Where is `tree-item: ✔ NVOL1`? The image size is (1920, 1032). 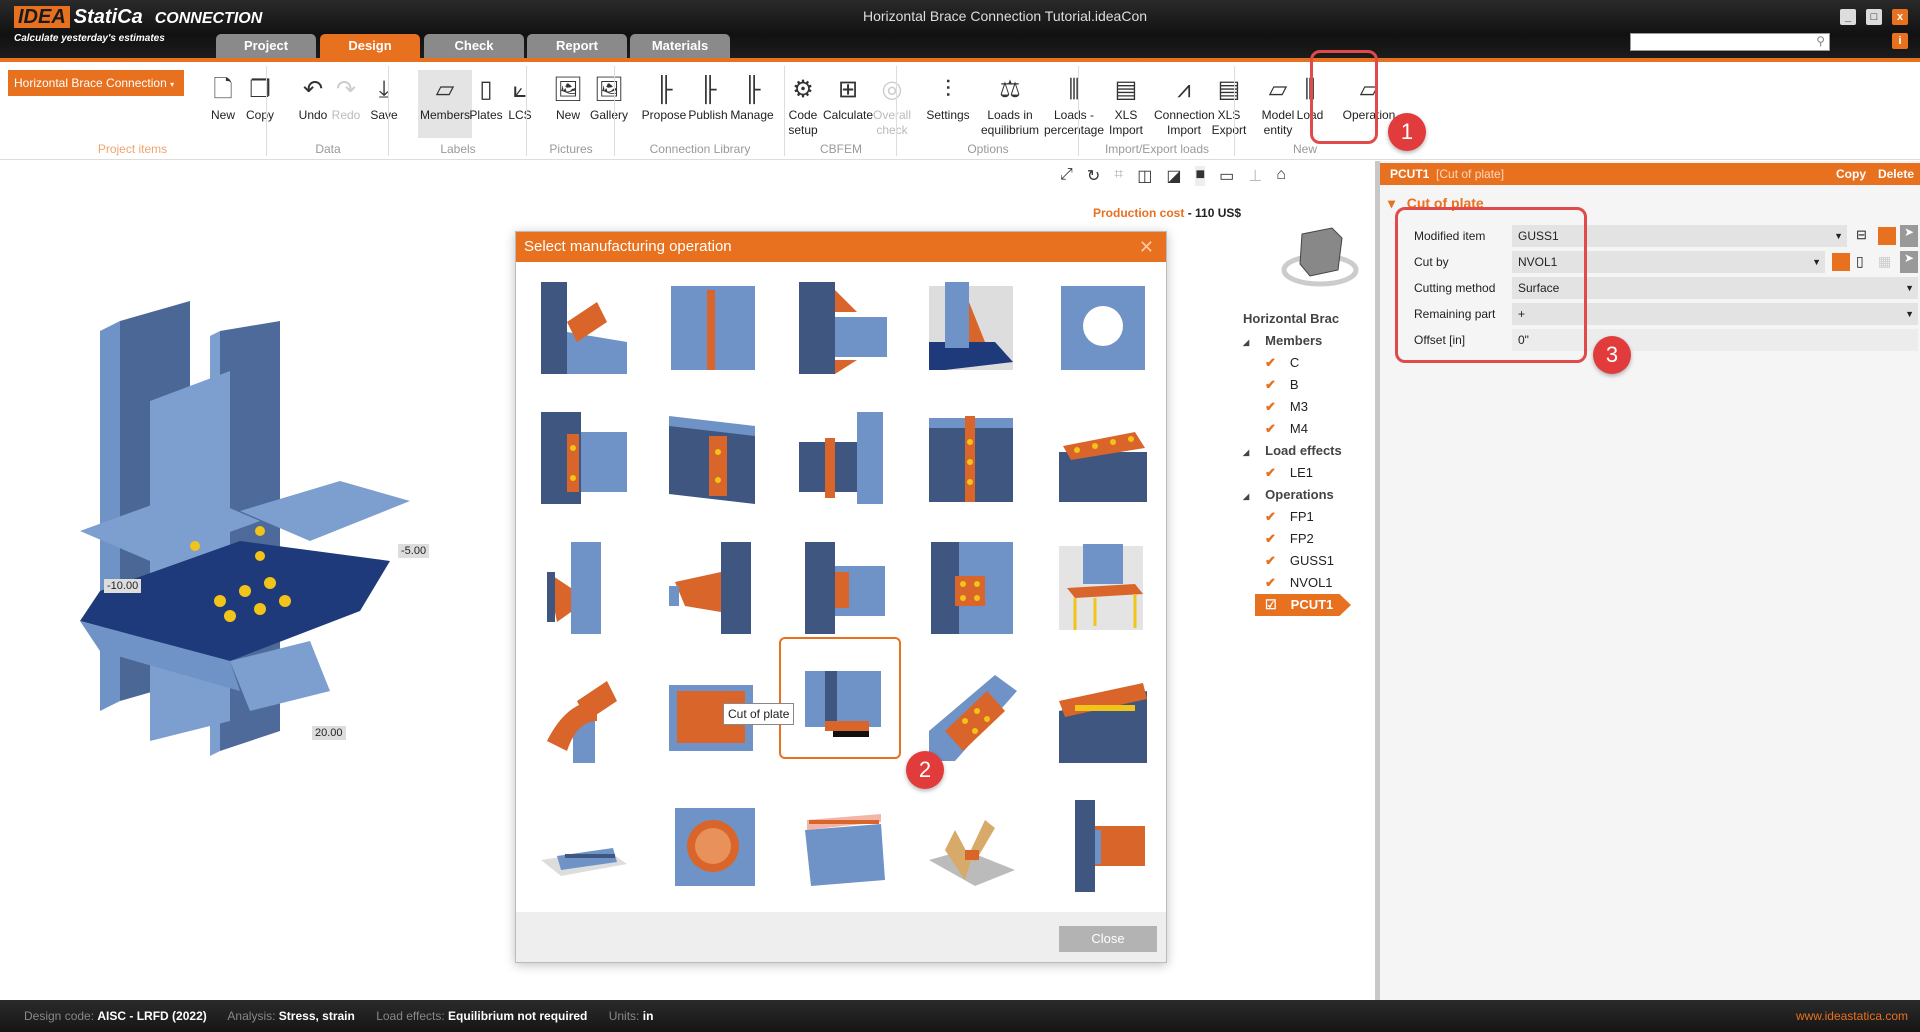 tree-item: ✔ NVOL1 is located at coordinates (1297, 583).